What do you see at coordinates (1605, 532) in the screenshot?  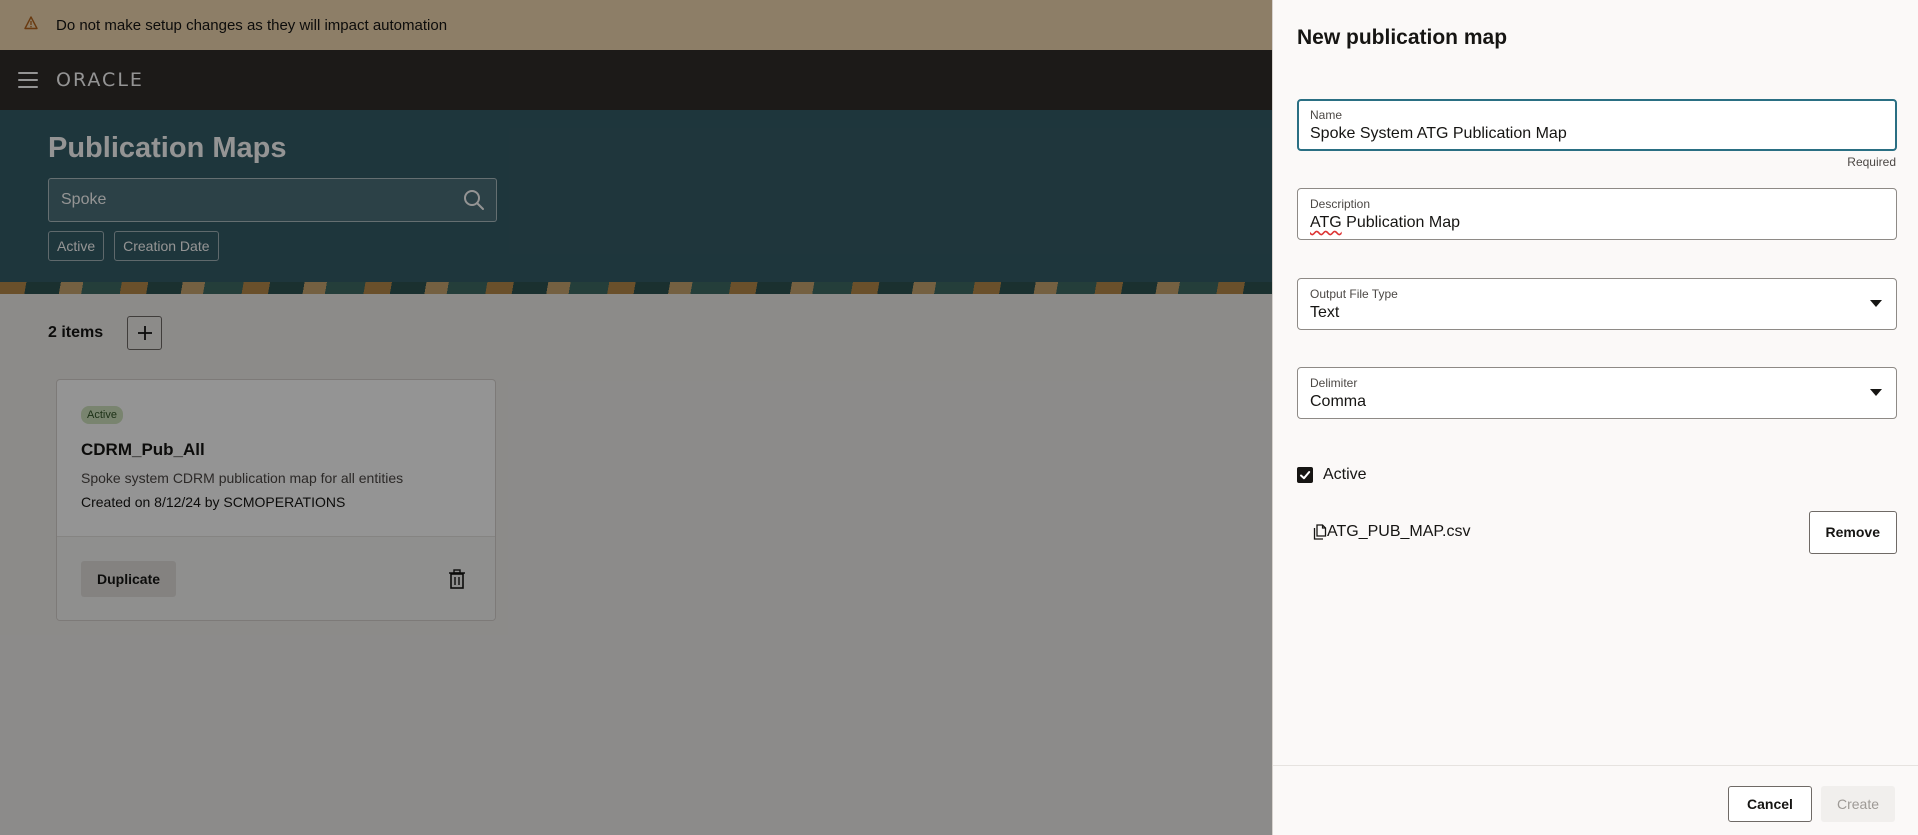 I see `uploaded-file-row: ATG_PUB_MAP.csv Remove` at bounding box center [1605, 532].